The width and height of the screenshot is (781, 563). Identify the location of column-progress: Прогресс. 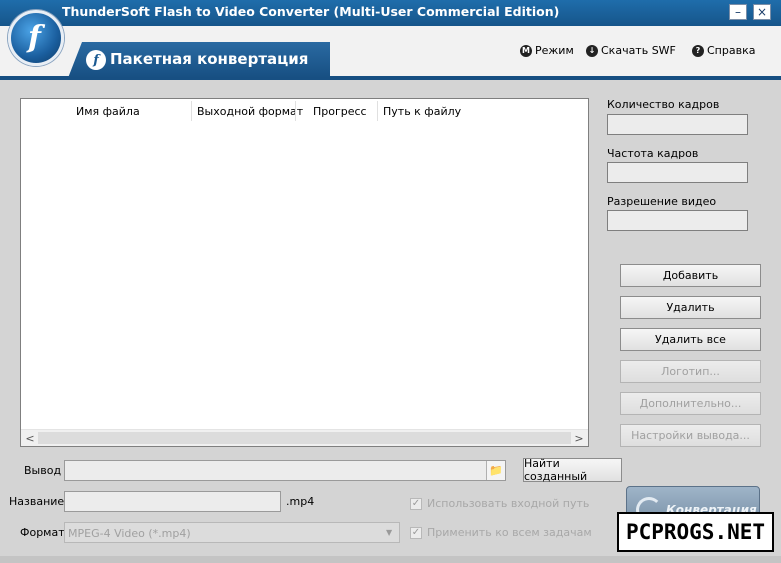
(340, 111).